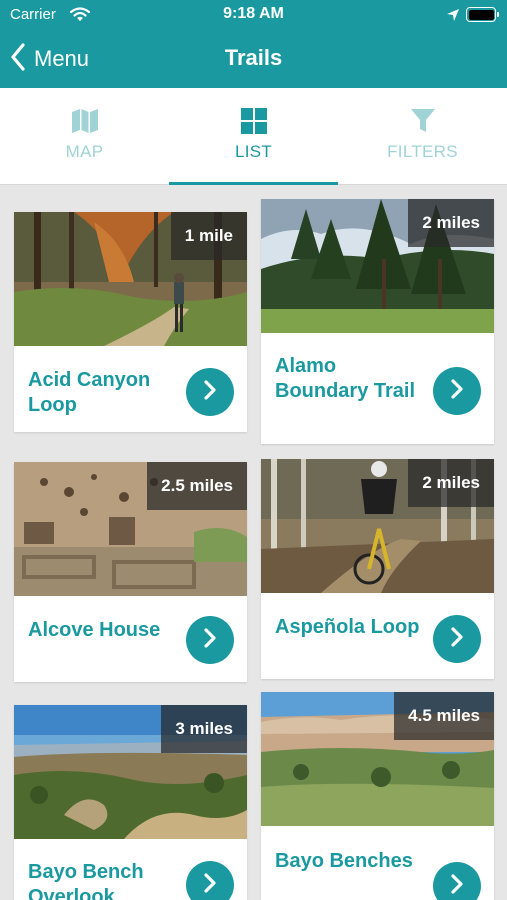 The width and height of the screenshot is (507, 900). I want to click on distance-badge: 1 mile, so click(208, 236).